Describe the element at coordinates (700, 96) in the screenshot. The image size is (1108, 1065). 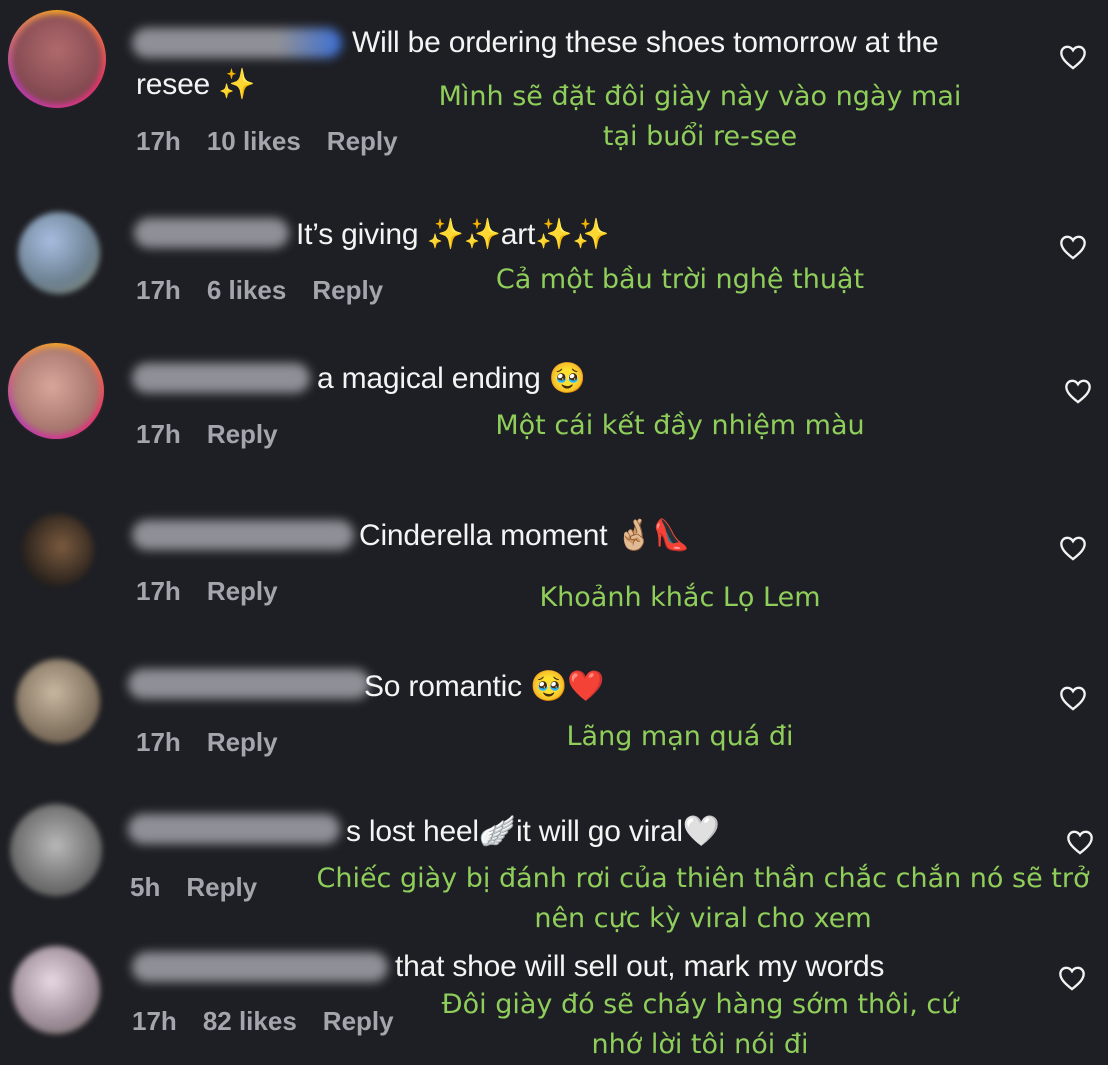
I see `translation-line: Mình sẽ đặt đôi giày này vào ngày mai` at that location.